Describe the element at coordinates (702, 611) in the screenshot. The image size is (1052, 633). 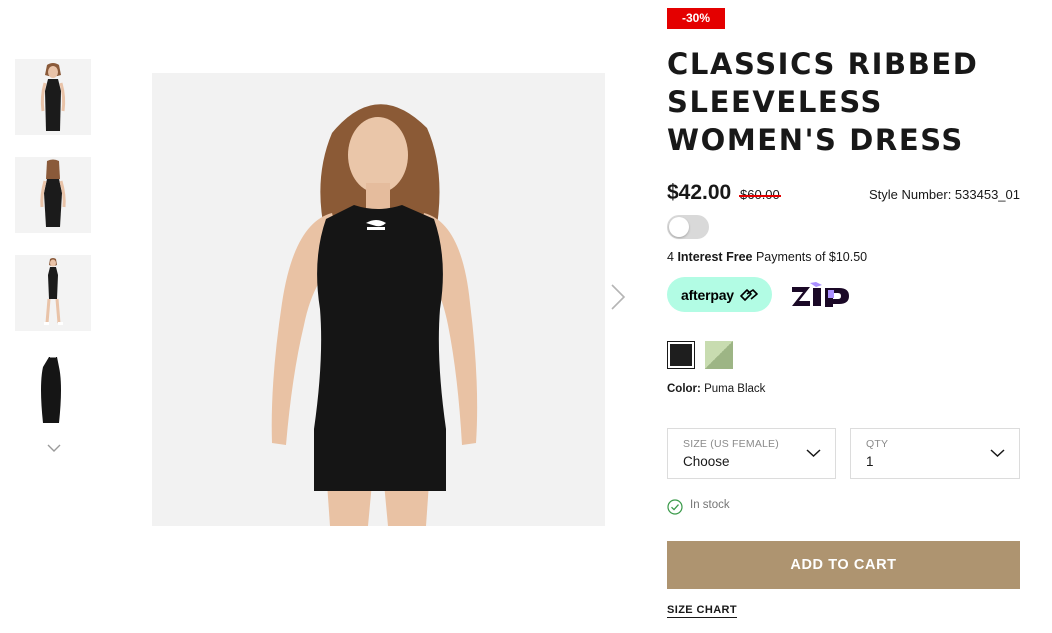
I see `size-chart-link: SIZE CHART` at that location.